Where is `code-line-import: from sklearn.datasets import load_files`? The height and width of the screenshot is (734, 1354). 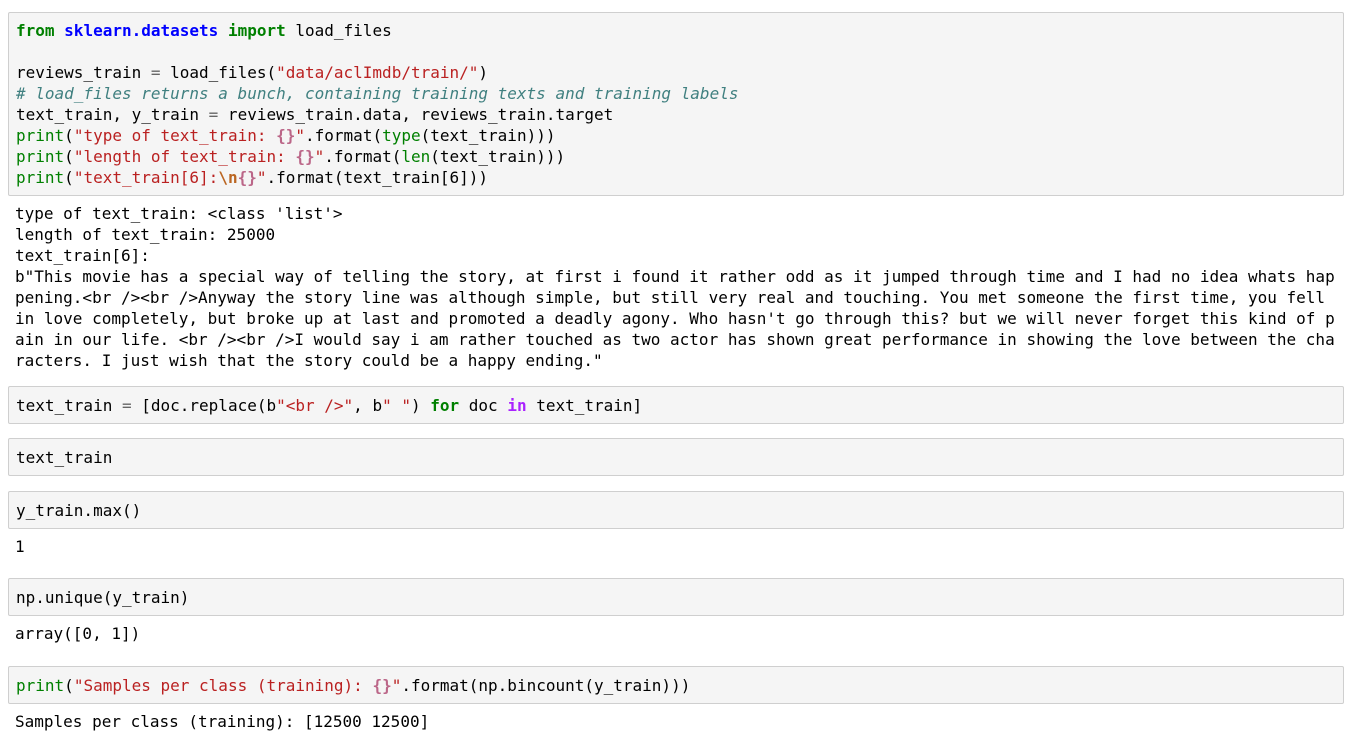
code-line-import: from sklearn.datasets import load_files is located at coordinates (204, 30).